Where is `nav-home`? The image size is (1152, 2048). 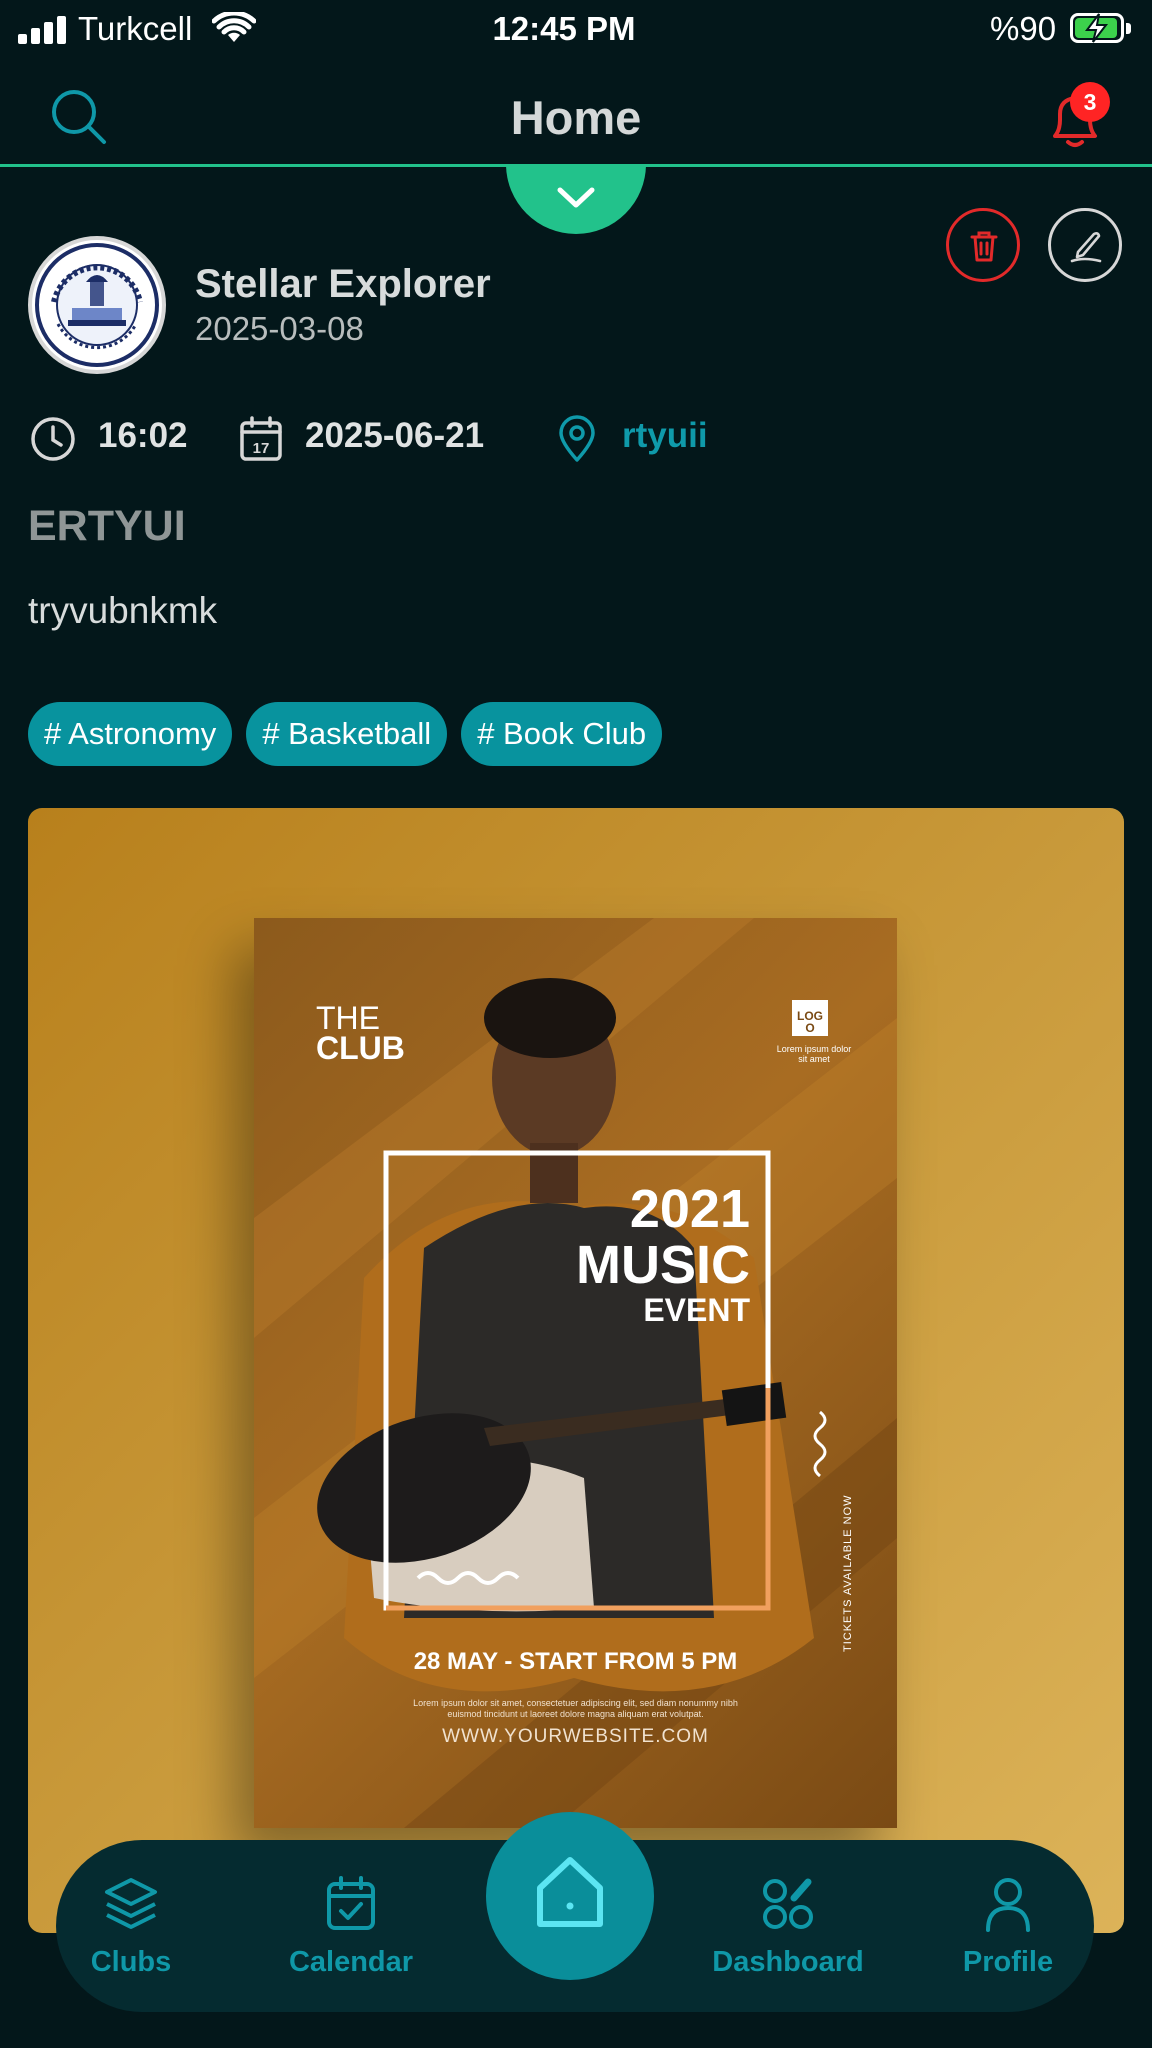 nav-home is located at coordinates (570, 1896).